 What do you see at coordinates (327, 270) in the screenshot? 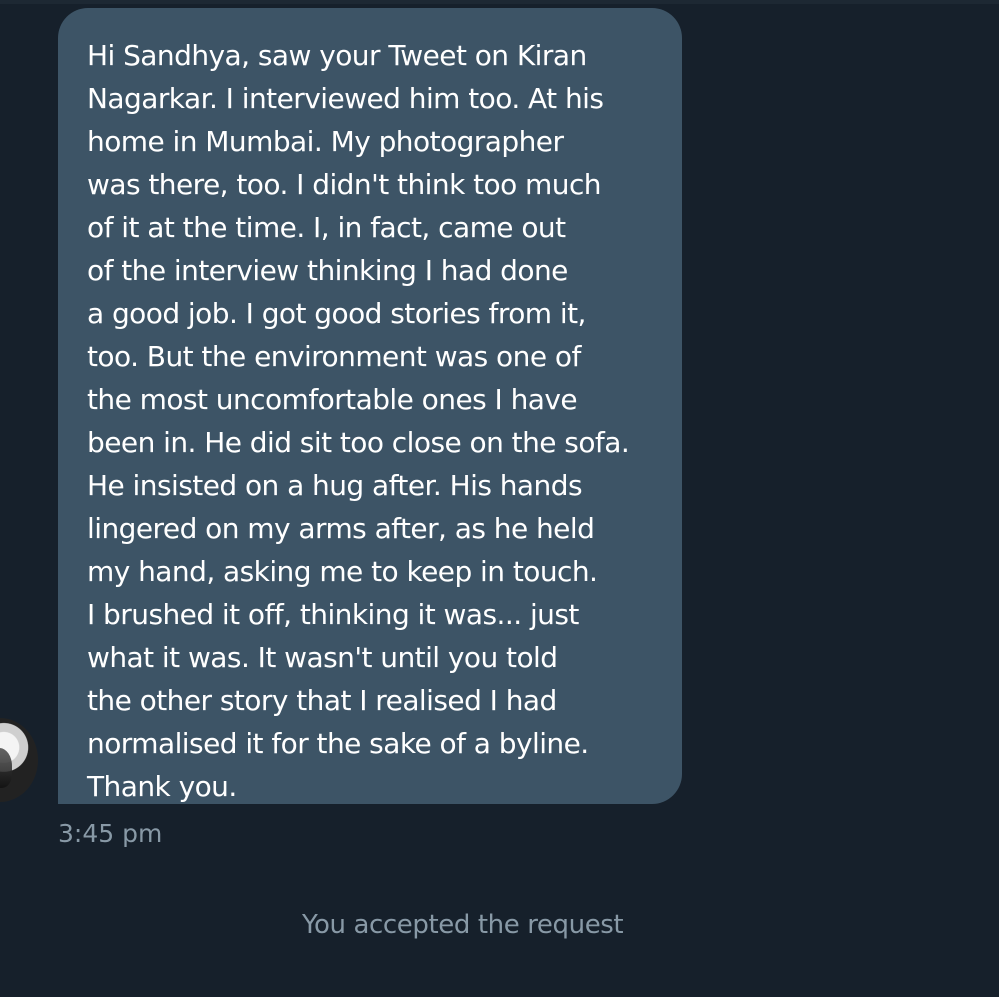
I see `message-line-6: of the interview thinking I had done` at bounding box center [327, 270].